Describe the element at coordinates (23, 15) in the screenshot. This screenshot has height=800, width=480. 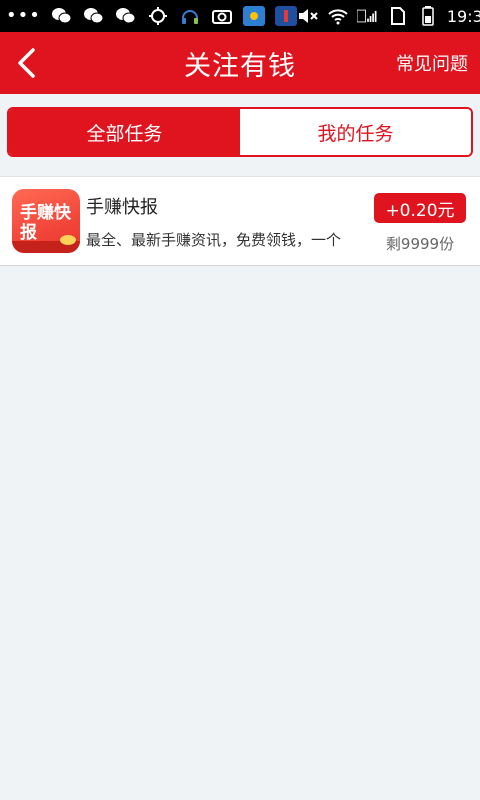
I see `more-dots-icon: •••` at that location.